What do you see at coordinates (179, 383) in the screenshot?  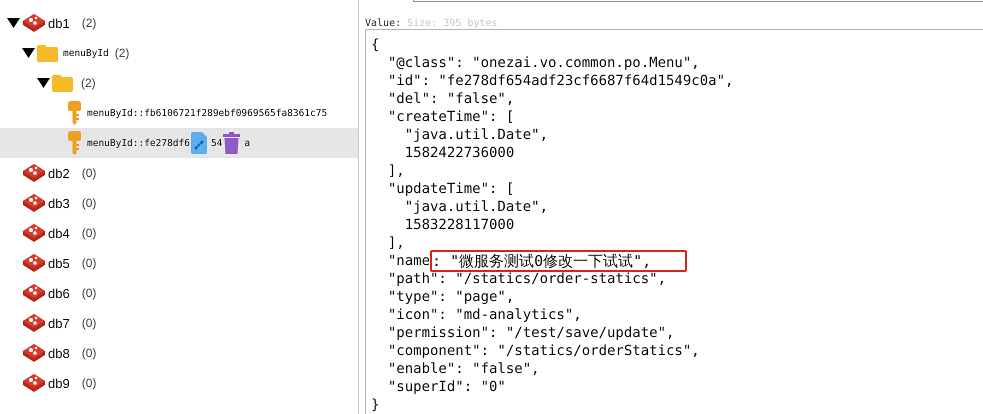 I see `tree-item: db9 (0)` at bounding box center [179, 383].